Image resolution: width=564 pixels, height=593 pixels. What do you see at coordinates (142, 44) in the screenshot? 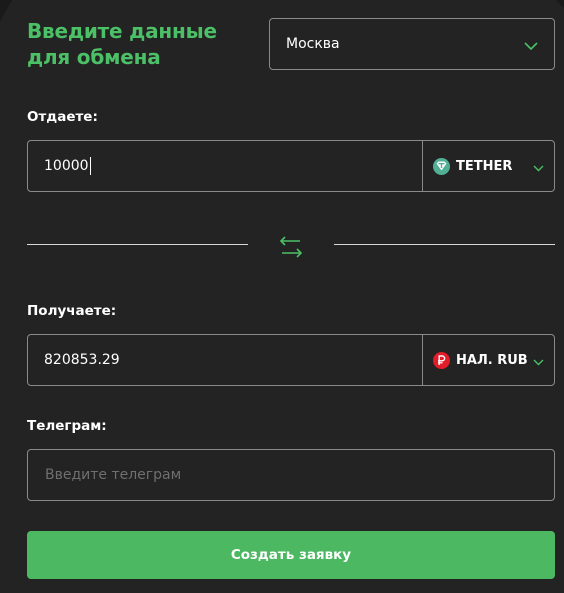
I see `page-title: Введите данные для обмена` at bounding box center [142, 44].